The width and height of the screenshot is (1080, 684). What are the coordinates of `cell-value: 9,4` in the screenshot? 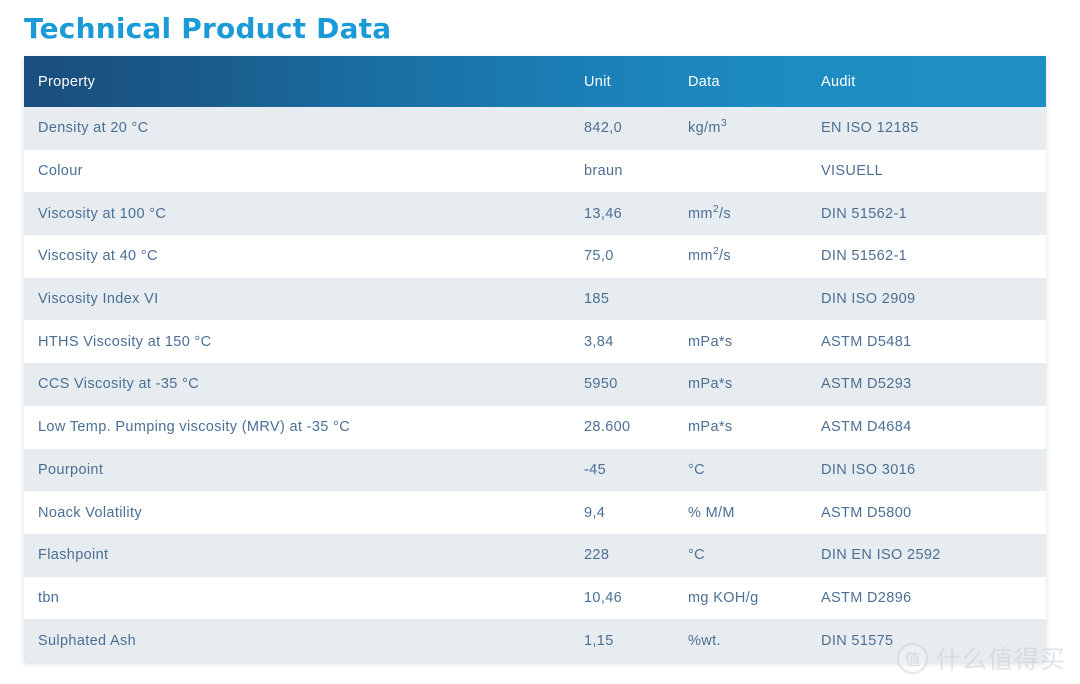 It's located at (595, 512).